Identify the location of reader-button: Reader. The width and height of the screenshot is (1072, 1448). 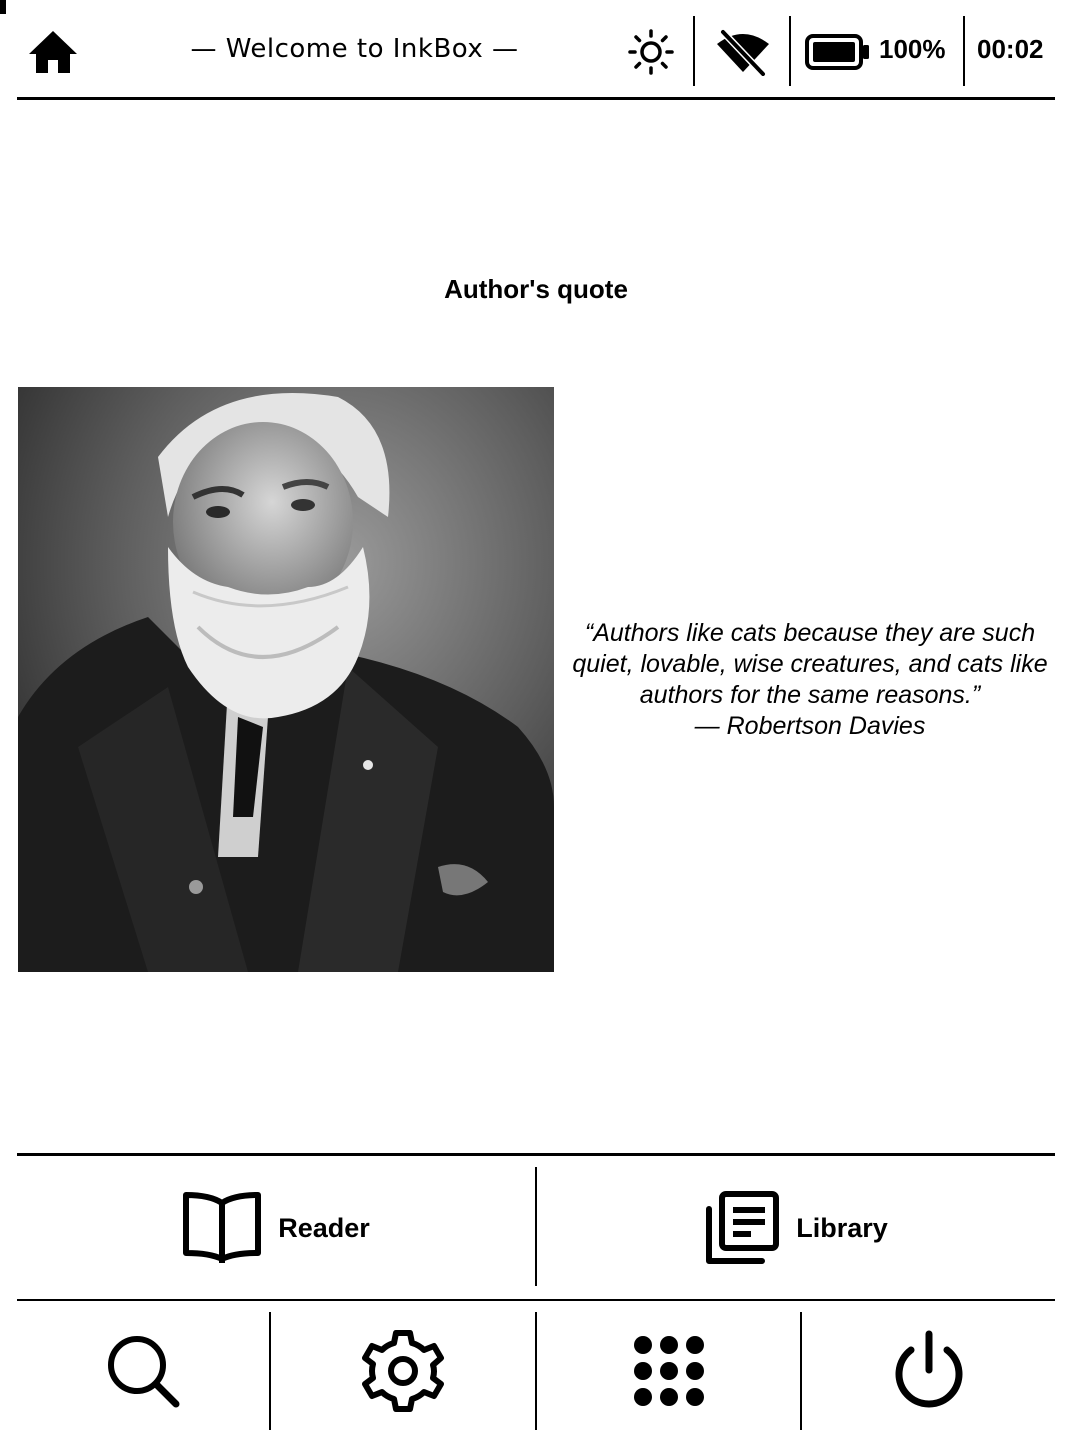
(276, 1228).